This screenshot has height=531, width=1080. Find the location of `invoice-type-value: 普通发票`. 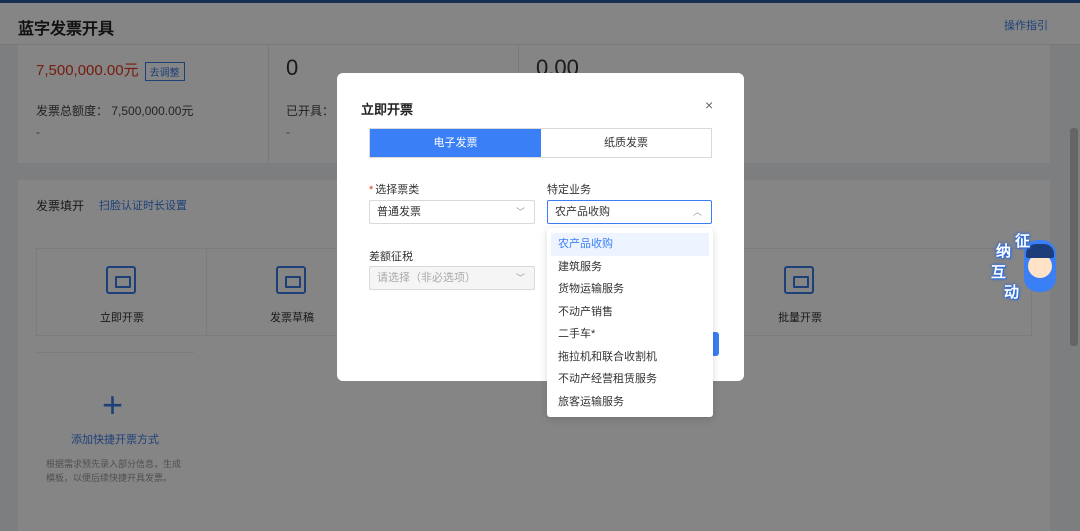

invoice-type-value: 普通发票 is located at coordinates (399, 212).